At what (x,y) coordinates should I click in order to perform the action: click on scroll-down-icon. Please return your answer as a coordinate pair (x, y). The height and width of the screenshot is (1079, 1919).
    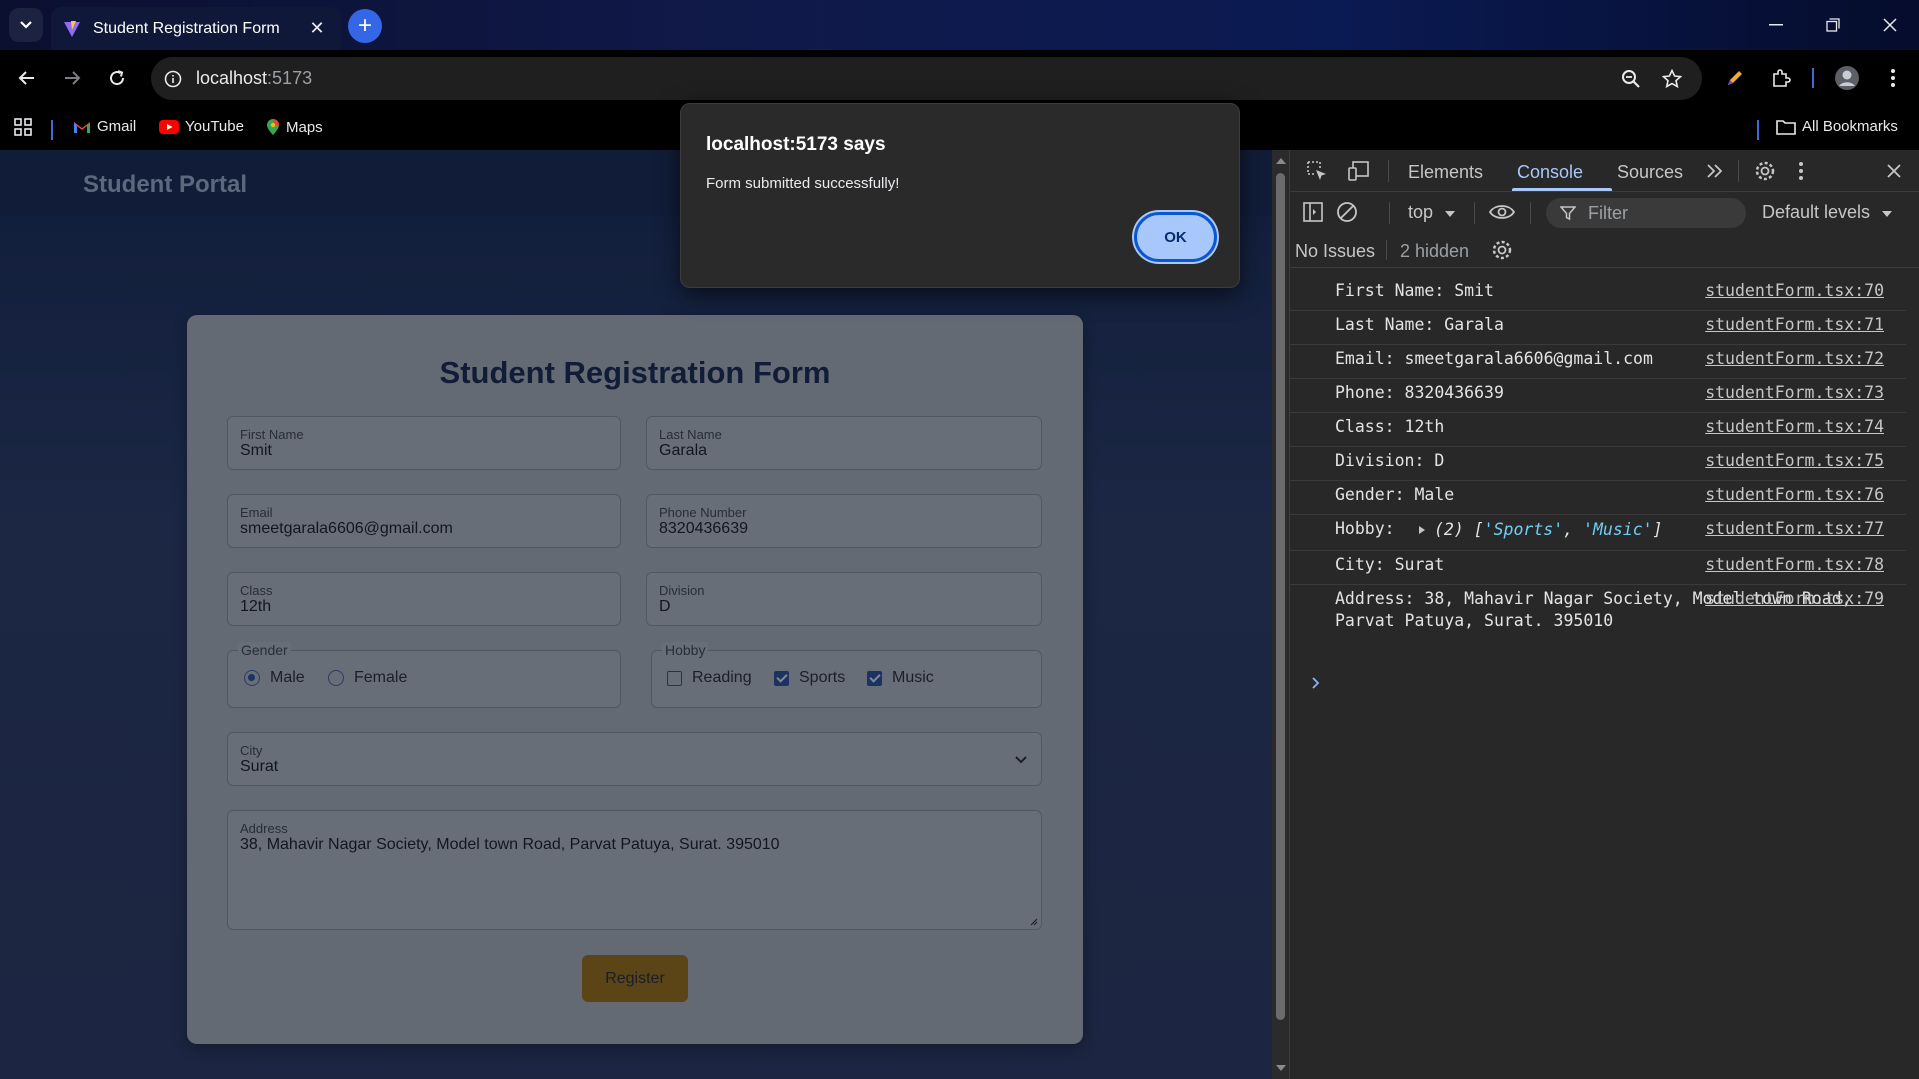
    Looking at the image, I should click on (1281, 1068).